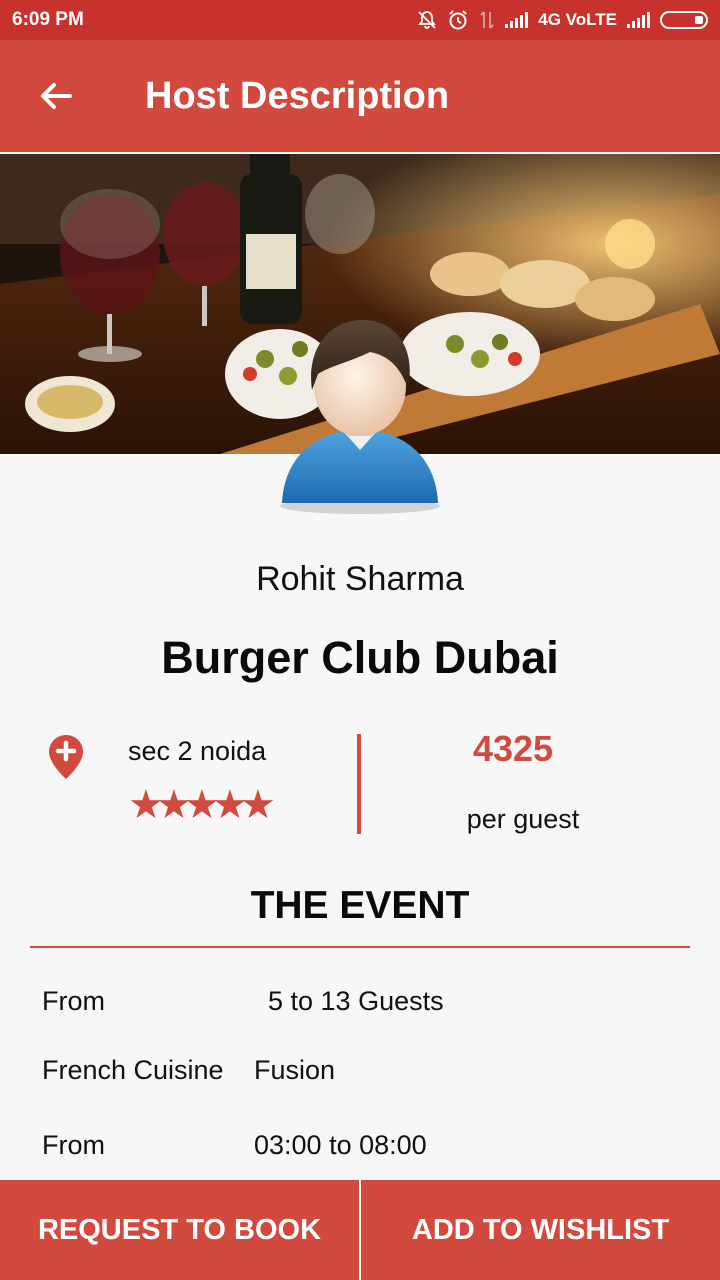 Image resolution: width=720 pixels, height=1280 pixels. I want to click on arrow-back-icon, so click(56, 96).